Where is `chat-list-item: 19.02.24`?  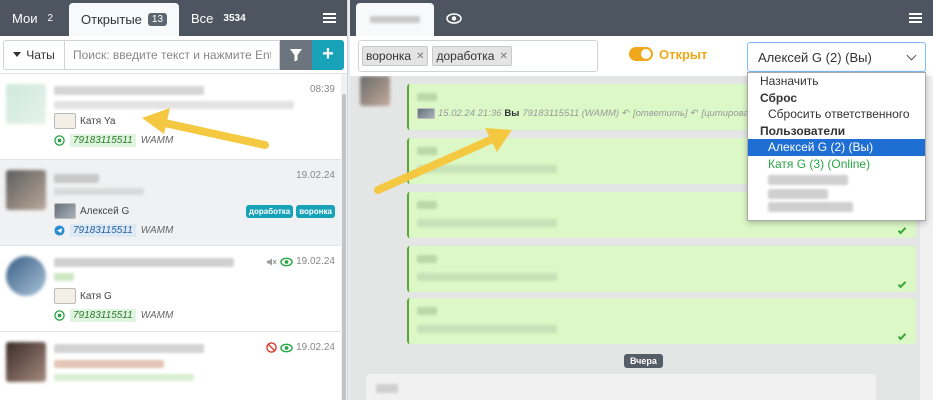 chat-list-item: 19.02.24 is located at coordinates (170, 366).